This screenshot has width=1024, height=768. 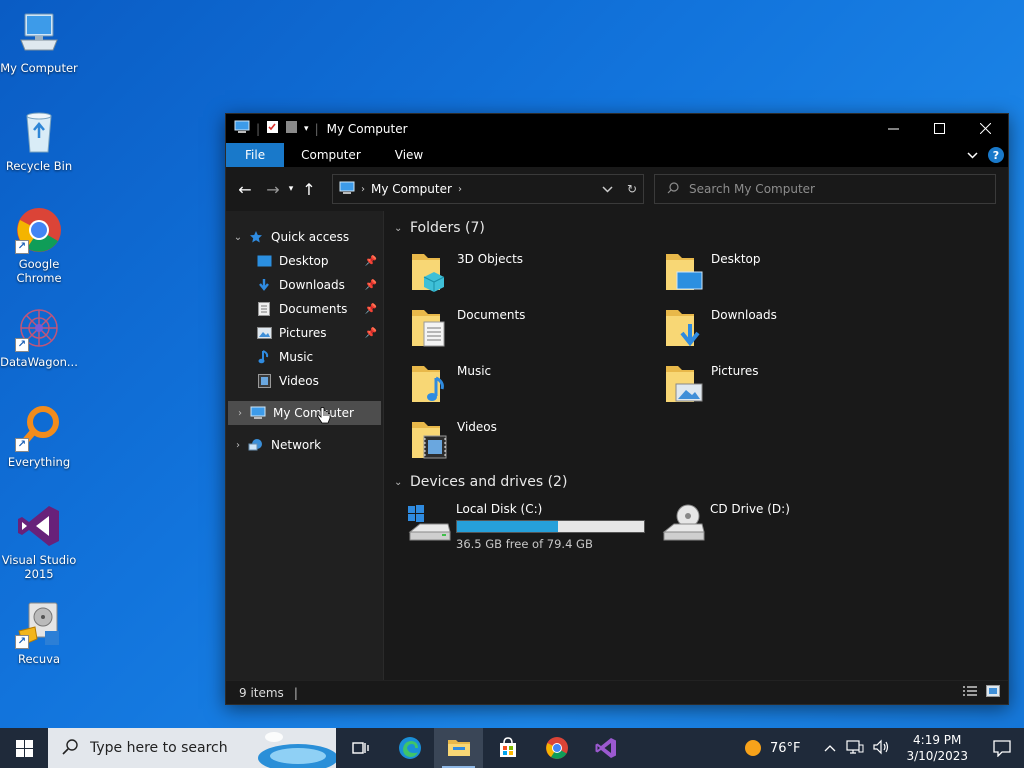 I want to click on folder-desktop: Desktop, so click(x=773, y=270).